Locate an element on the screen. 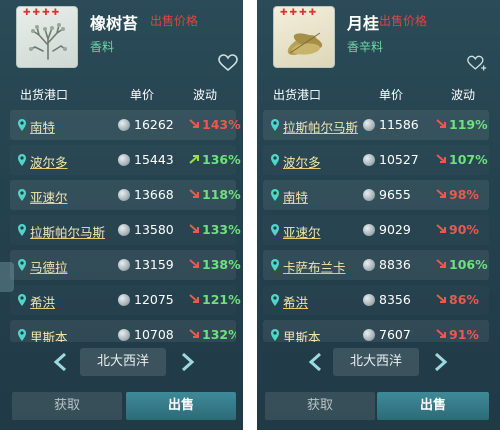 The image size is (500, 430). item-category: 香辛料 is located at coordinates (365, 47).